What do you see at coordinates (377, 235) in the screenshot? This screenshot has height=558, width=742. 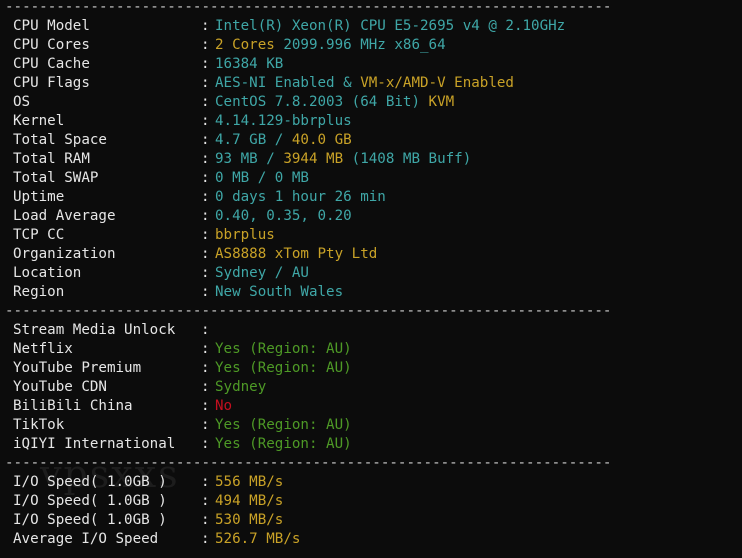 I see `info-row: TCP CC: bbrplus` at bounding box center [377, 235].